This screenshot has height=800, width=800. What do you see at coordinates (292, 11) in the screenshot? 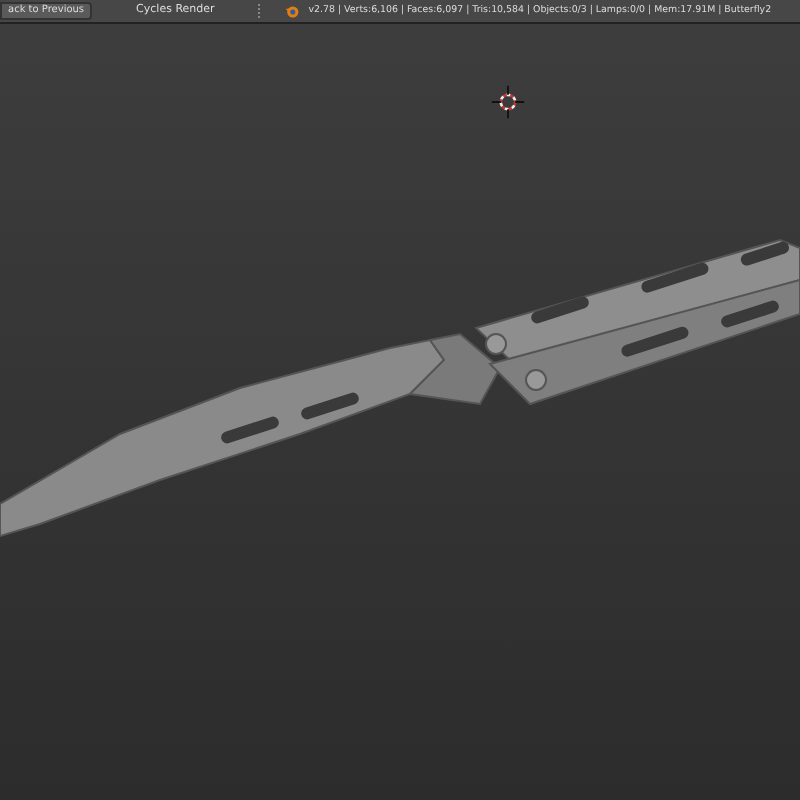
I see `logo-icon` at bounding box center [292, 11].